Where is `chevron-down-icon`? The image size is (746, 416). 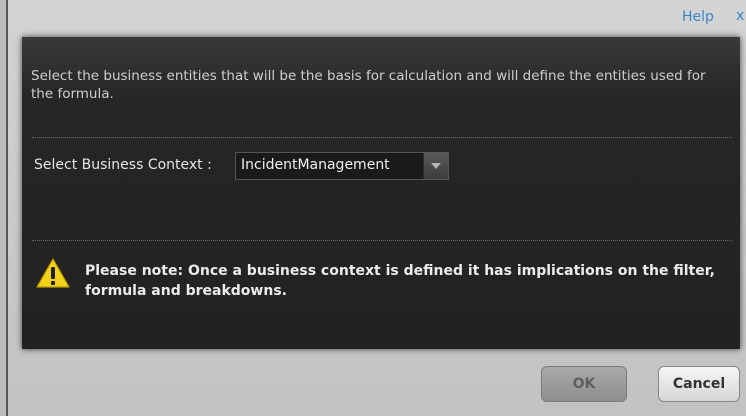 chevron-down-icon is located at coordinates (436, 166).